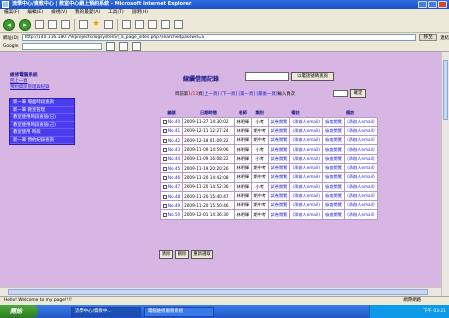  Describe the element at coordinates (166, 254) in the screenshot. I see `clear-button: 清除` at that location.